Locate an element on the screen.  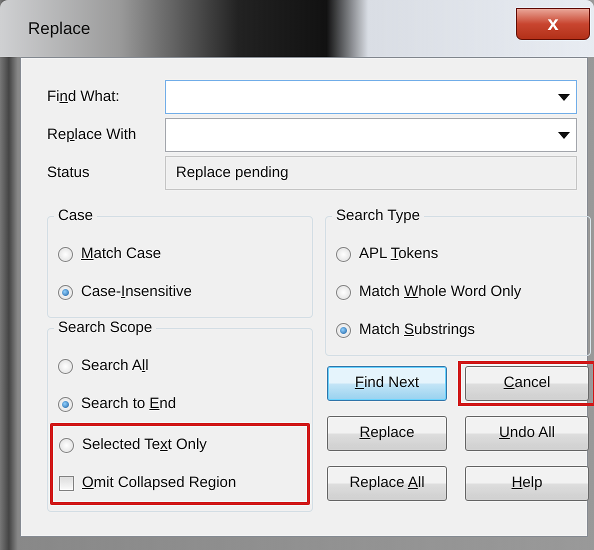
group-title: Search Type is located at coordinates (378, 216).